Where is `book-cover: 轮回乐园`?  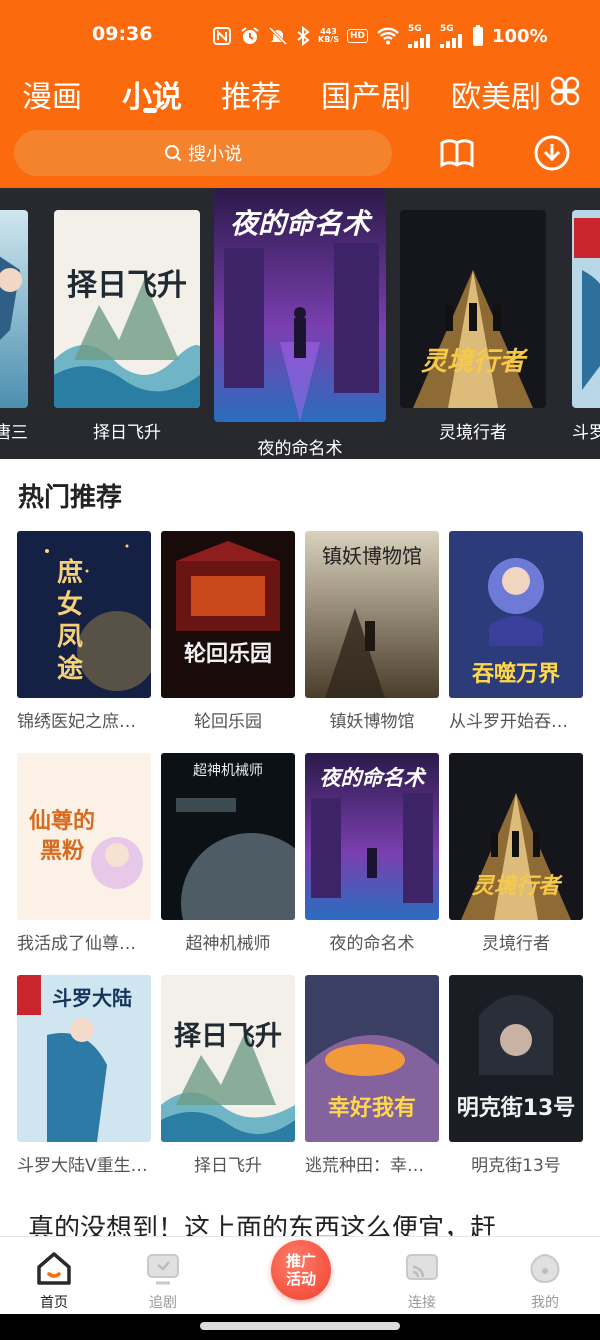
book-cover: 轮回乐园 is located at coordinates (228, 614).